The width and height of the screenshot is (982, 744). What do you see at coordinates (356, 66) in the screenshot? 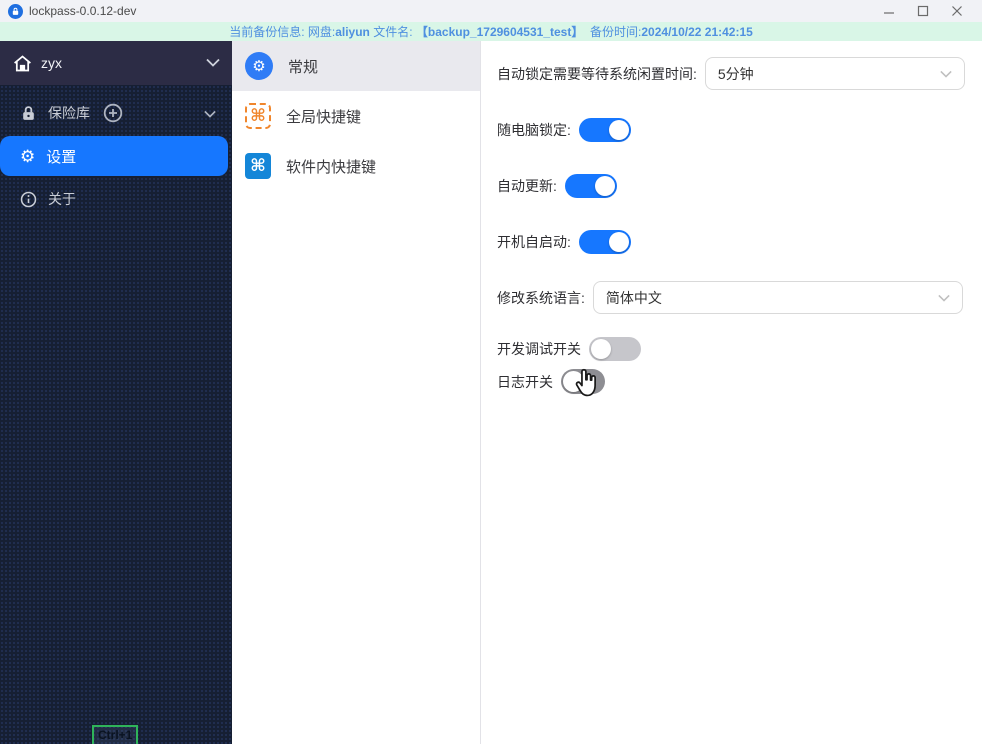
I see `tab-general: ⚙ 常规` at bounding box center [356, 66].